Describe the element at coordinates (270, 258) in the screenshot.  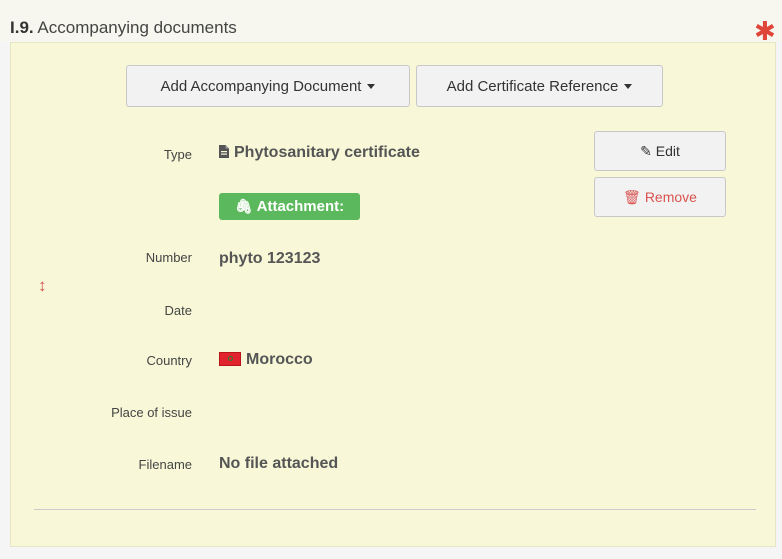
I see `number-value: phyto 123123` at that location.